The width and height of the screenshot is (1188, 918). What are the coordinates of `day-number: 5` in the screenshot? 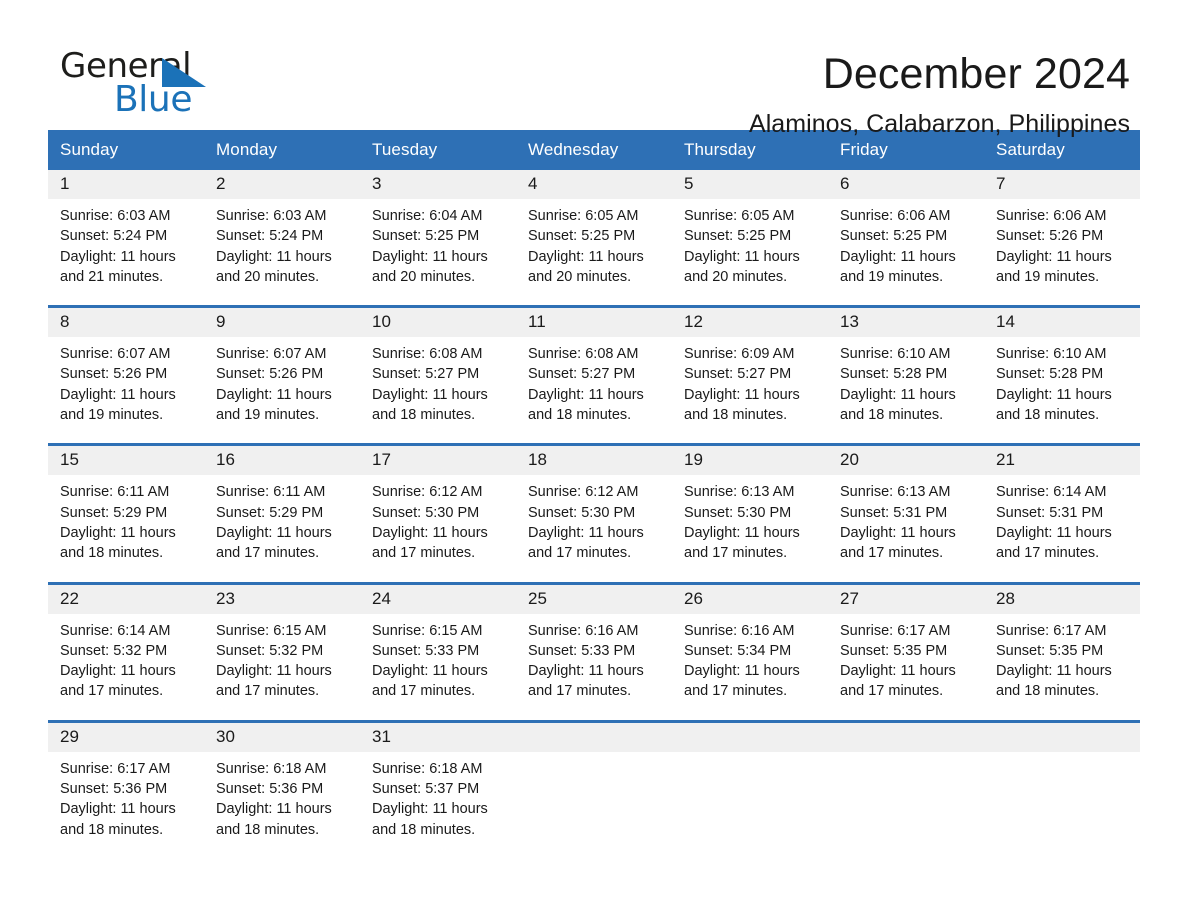 It's located at (750, 184).